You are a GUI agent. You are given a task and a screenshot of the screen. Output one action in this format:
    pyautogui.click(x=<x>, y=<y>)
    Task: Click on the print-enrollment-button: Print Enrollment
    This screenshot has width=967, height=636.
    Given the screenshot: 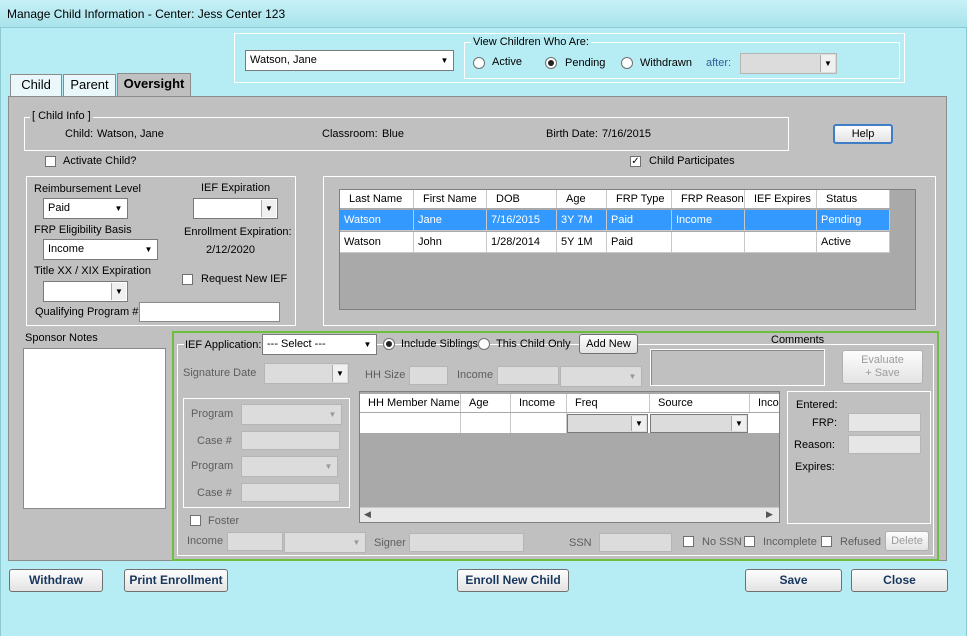 What is the action you would take?
    pyautogui.click(x=176, y=580)
    